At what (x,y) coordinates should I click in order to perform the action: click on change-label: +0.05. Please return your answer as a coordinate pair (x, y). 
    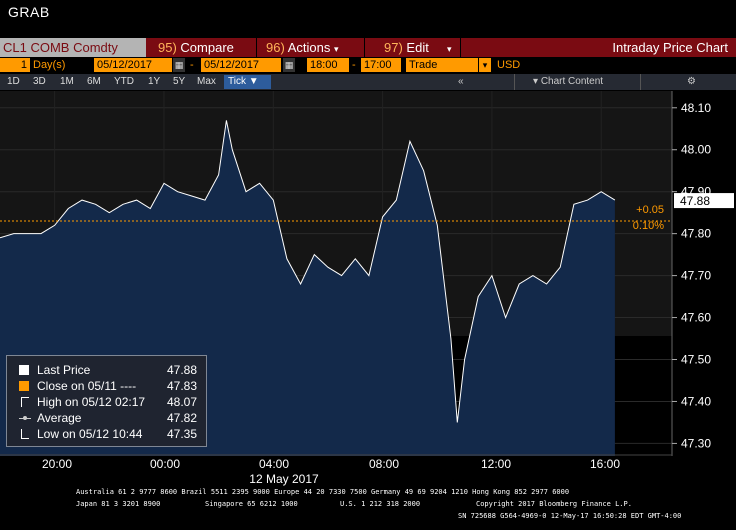
    Looking at the image, I should click on (650, 210).